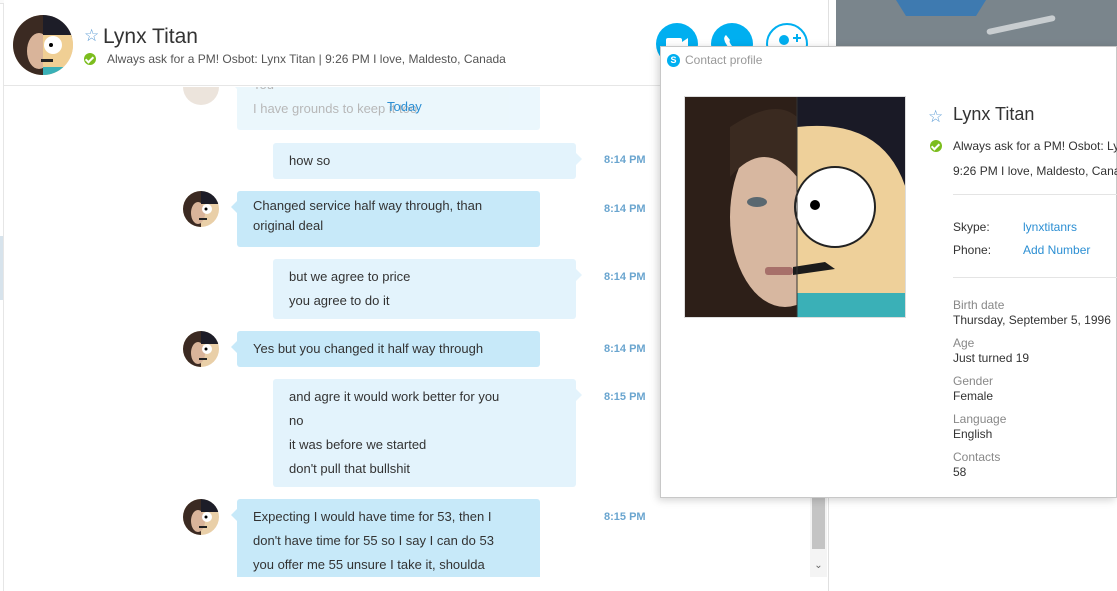  Describe the element at coordinates (724, 60) in the screenshot. I see `popup-title: Contact profile` at that location.